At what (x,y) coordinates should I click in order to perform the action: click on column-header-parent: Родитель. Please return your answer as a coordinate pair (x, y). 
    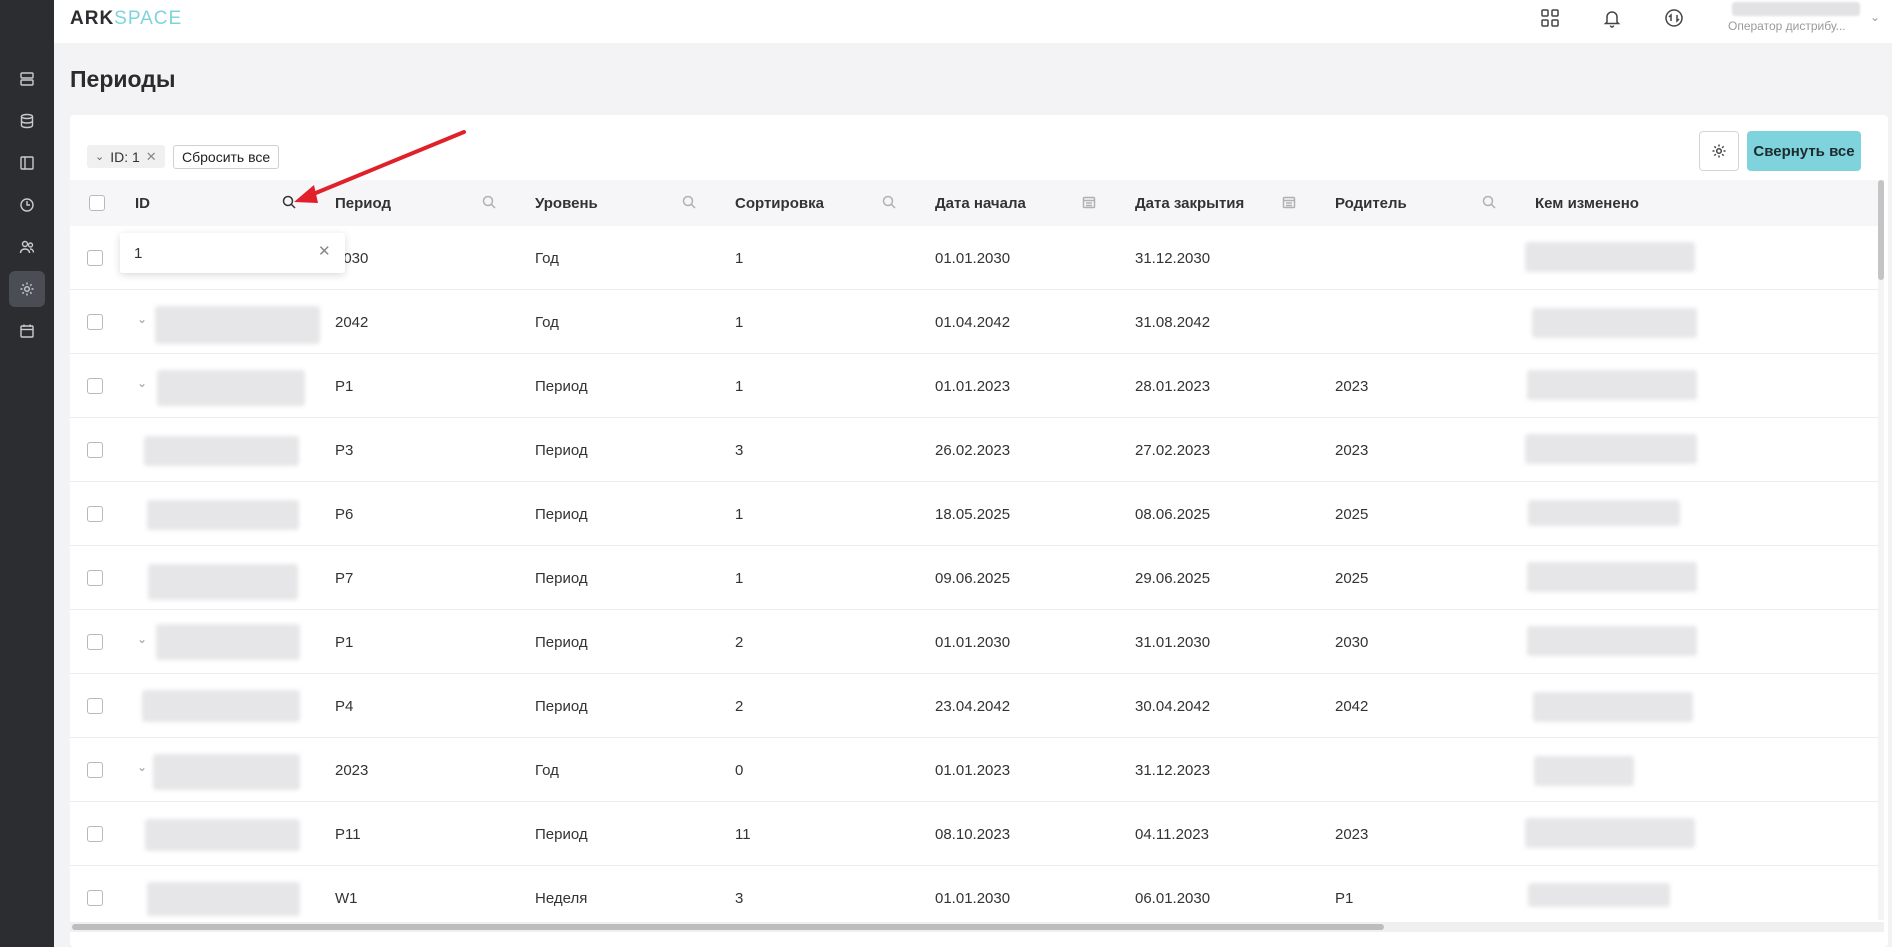
    Looking at the image, I should click on (1371, 203).